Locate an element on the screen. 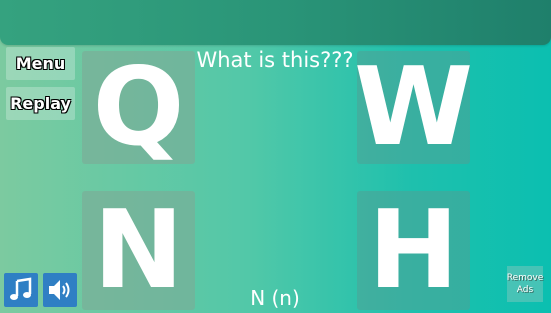 The height and width of the screenshot is (313, 551). letter-tile-n-label: N is located at coordinates (138, 250).